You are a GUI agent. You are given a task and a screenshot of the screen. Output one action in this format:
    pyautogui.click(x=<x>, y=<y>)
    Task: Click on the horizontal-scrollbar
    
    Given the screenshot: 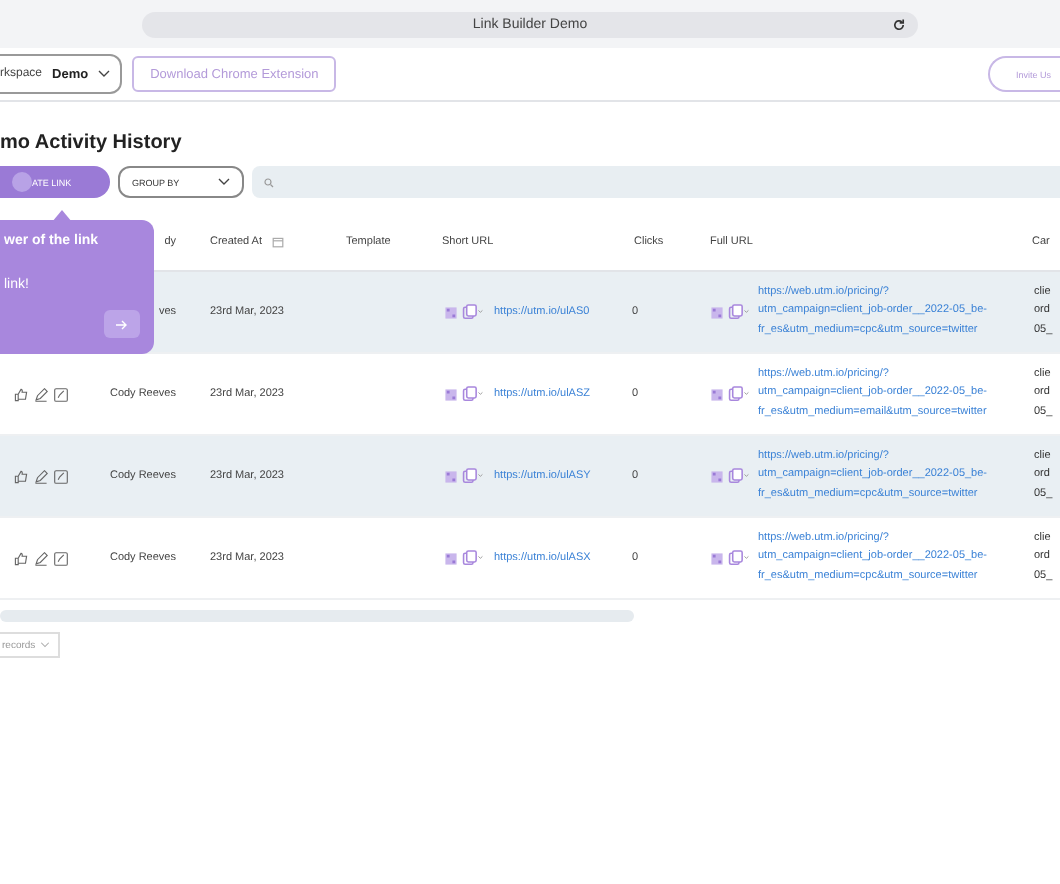 What is the action you would take?
    pyautogui.click(x=317, y=616)
    